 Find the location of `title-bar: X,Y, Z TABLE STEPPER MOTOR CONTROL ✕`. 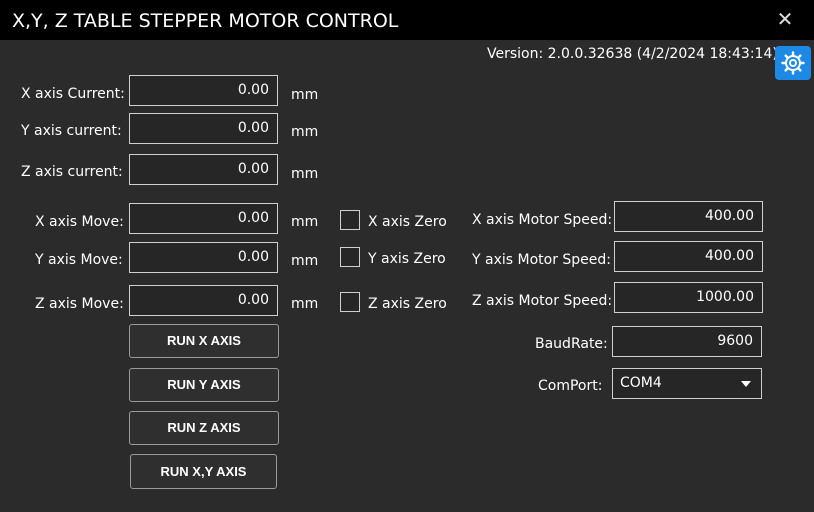

title-bar: X,Y, Z TABLE STEPPER MOTOR CONTROL ✕ is located at coordinates (407, 20).